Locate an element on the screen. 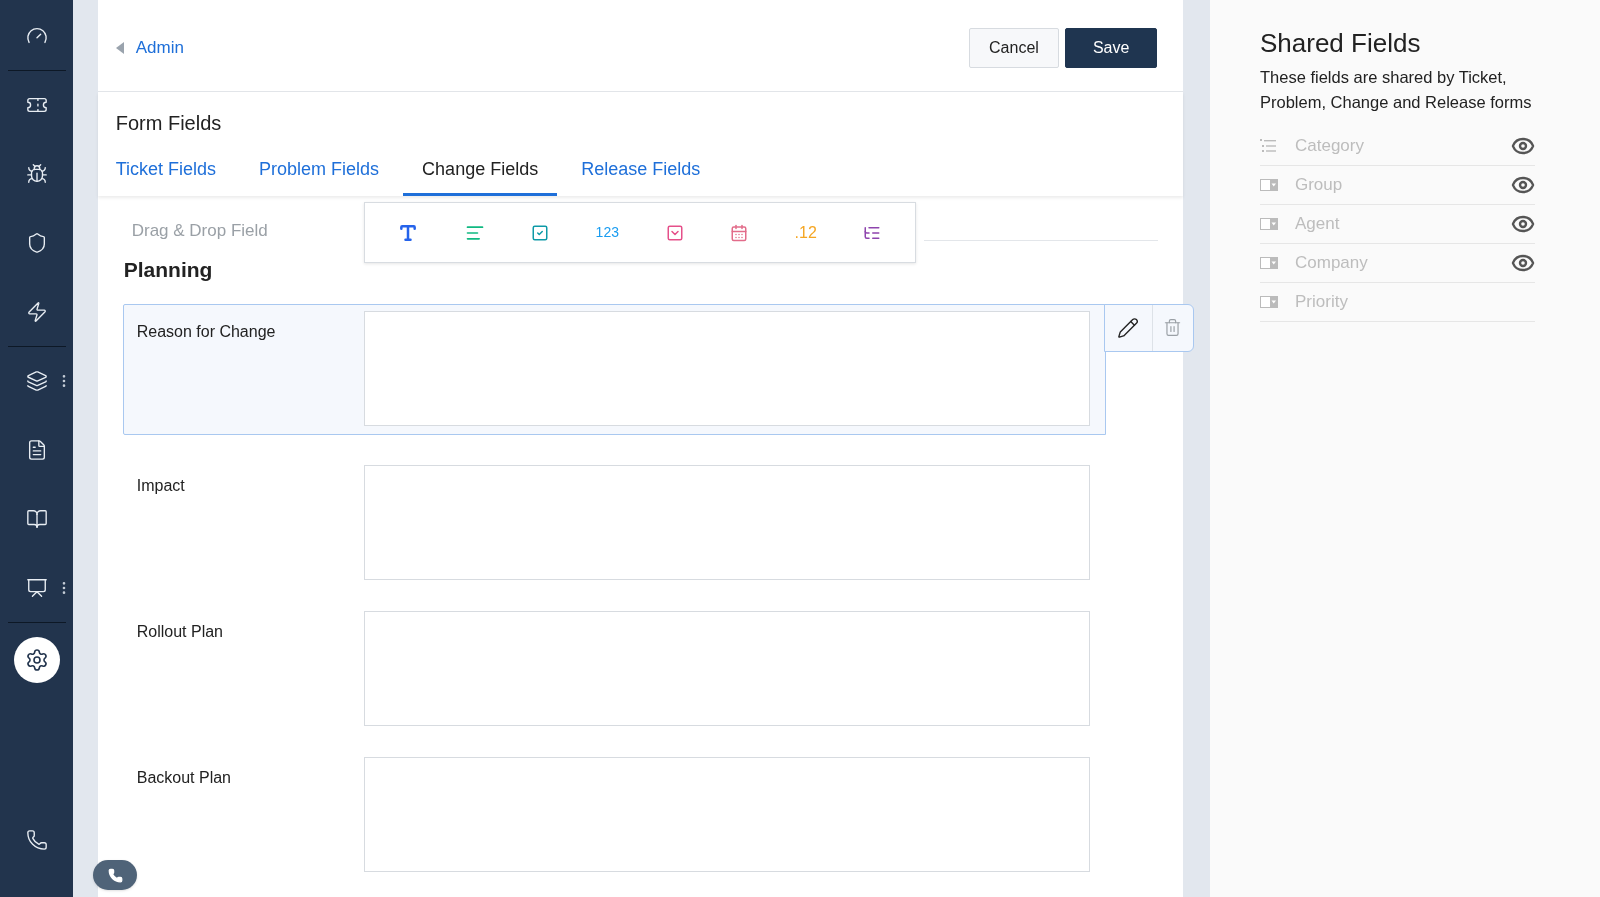 Image resolution: width=1600 pixels, height=897 pixels. cancel-button: Cancel is located at coordinates (1014, 47).